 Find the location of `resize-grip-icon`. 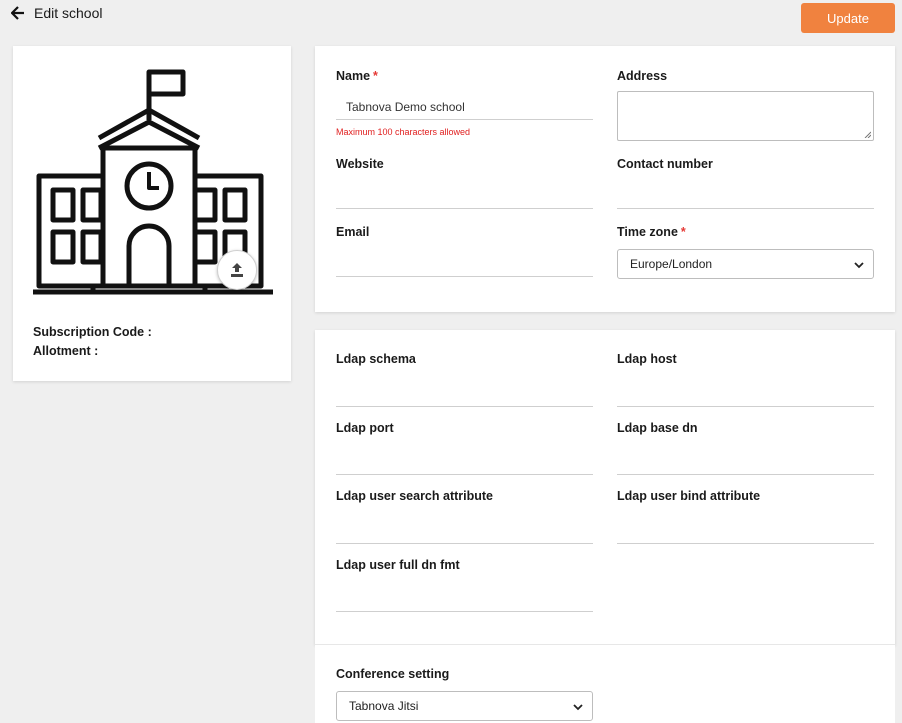

resize-grip-icon is located at coordinates (867, 134).